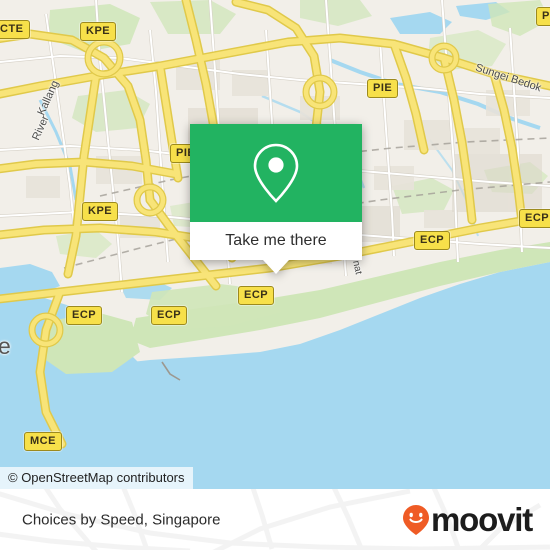 This screenshot has height=550, width=550. Describe the element at coordinates (100, 211) in the screenshot. I see `road-shield-kpe-mid: KPE` at that location.